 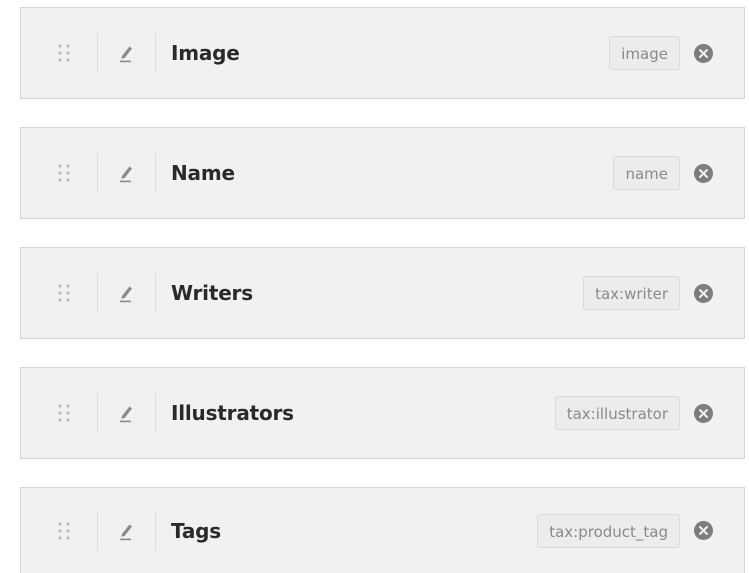 What do you see at coordinates (644, 53) in the screenshot?
I see `column-key-badge: image` at bounding box center [644, 53].